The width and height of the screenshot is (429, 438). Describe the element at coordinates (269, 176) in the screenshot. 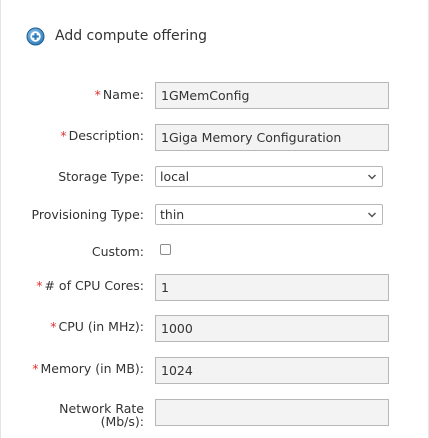

I see `storage-type-select: local` at that location.